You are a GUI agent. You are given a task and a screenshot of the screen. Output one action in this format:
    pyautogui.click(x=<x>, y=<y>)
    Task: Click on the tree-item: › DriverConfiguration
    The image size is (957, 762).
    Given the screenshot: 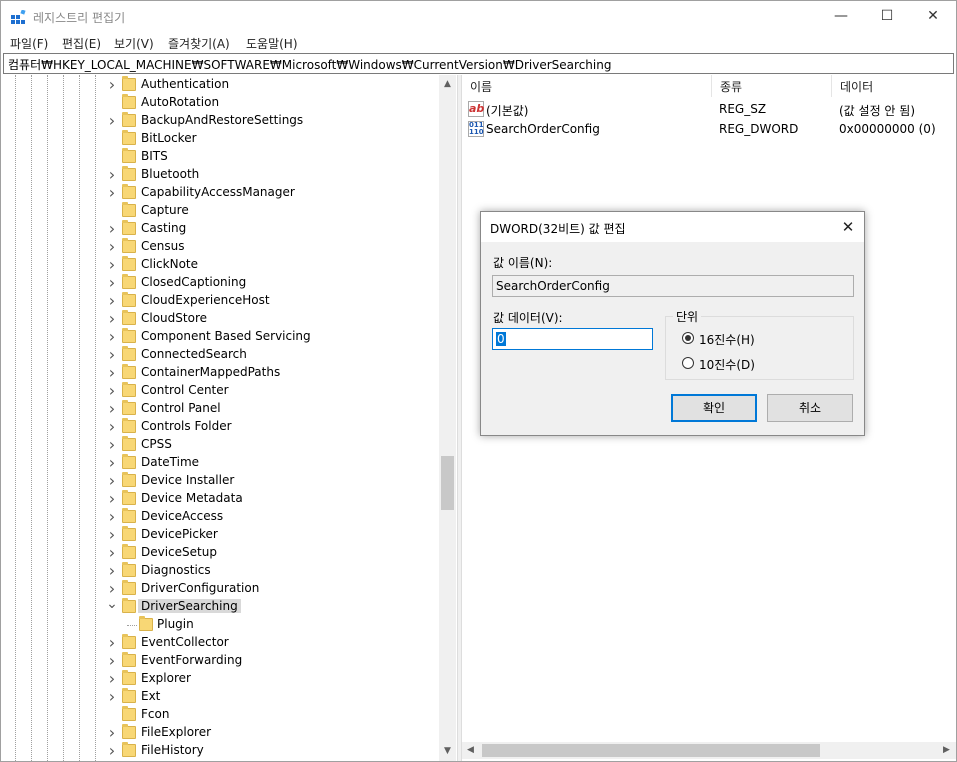 What is the action you would take?
    pyautogui.click(x=220, y=589)
    